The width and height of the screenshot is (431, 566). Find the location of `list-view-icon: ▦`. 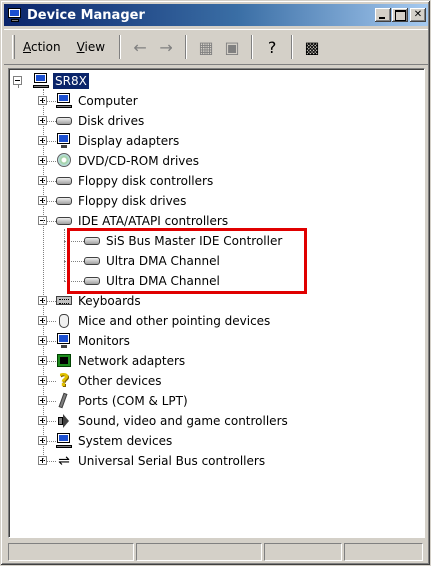

list-view-icon: ▦ is located at coordinates (206, 47).